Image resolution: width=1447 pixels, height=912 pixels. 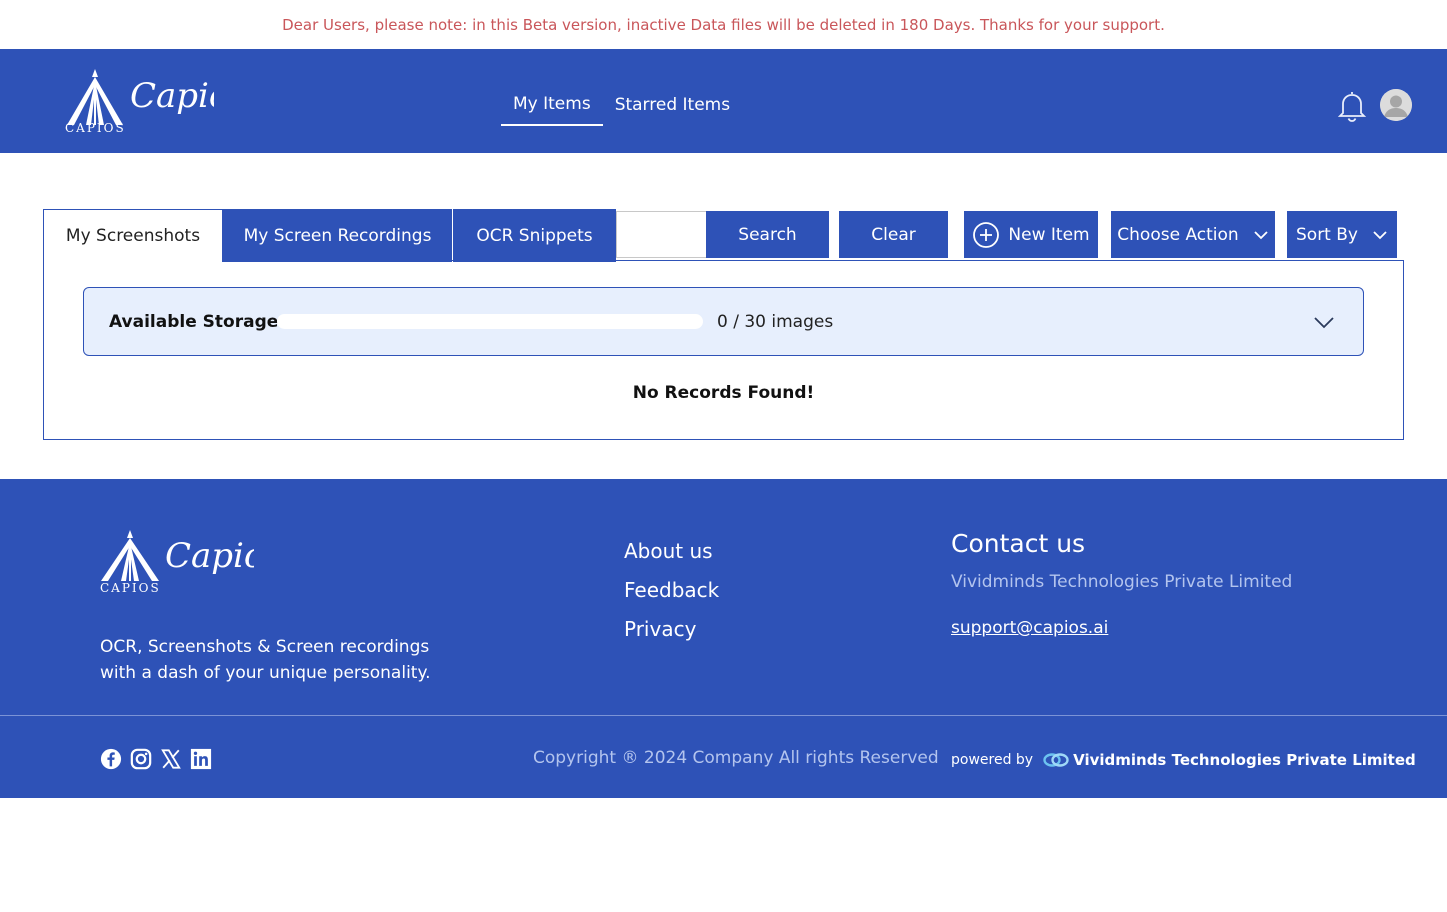 I want to click on footer-links: About us Feedback Privacy, so click(x=671, y=589).